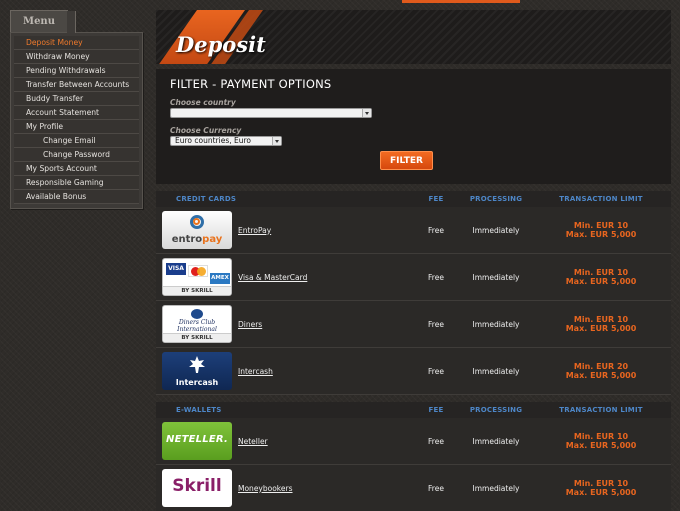 This screenshot has width=680, height=511. I want to click on entropay-logo-text: entropay, so click(197, 239).